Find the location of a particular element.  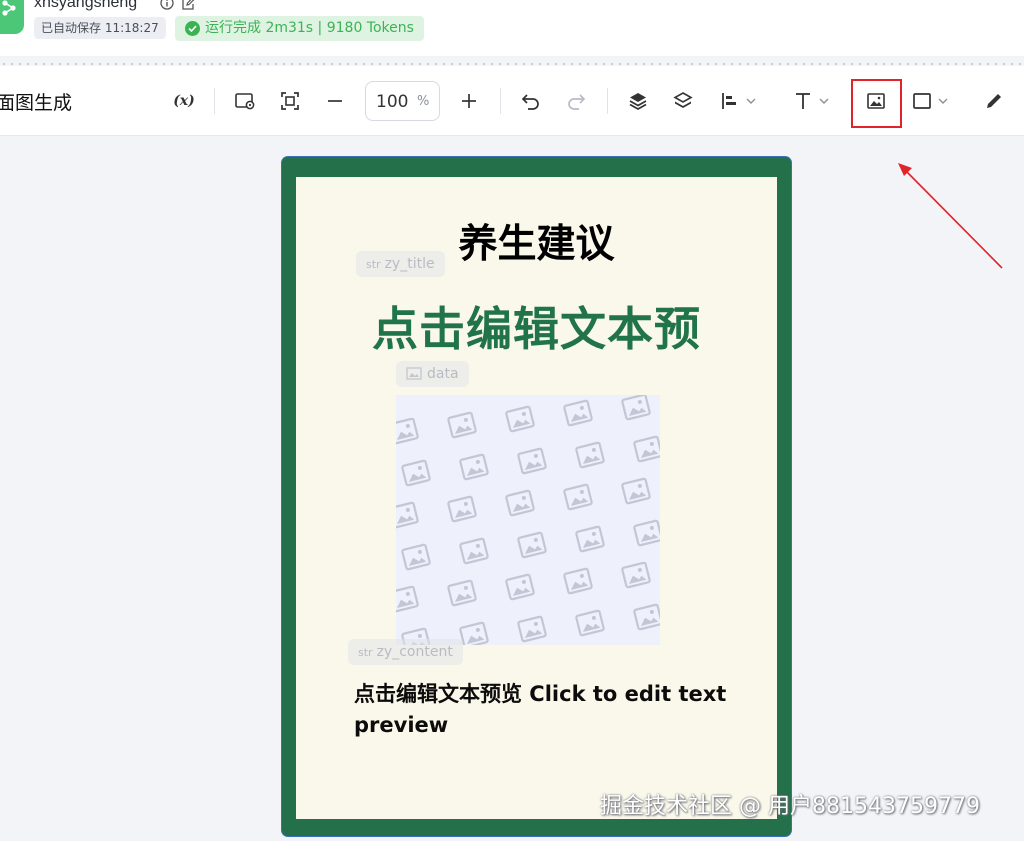

annotation-arrow is located at coordinates (950, 216).